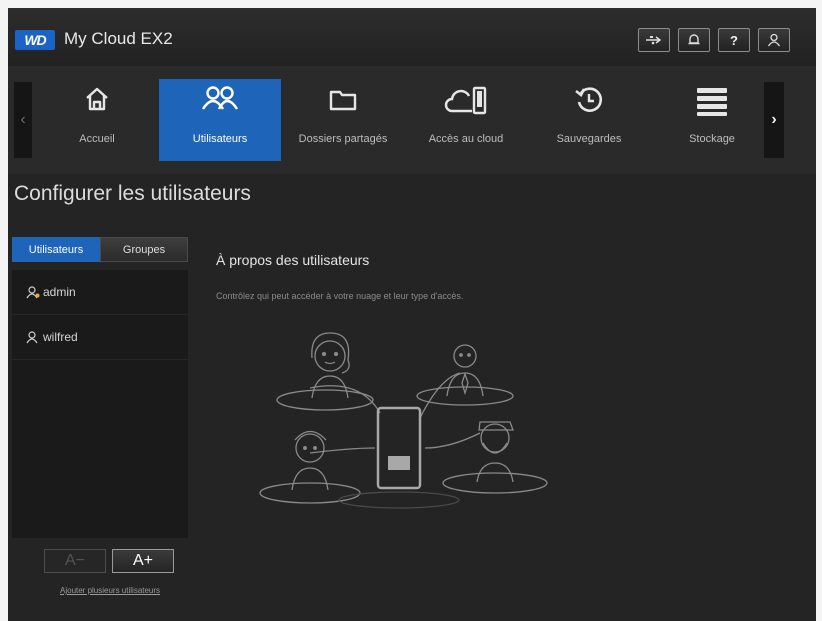  I want to click on list-item: admin, so click(100, 292).